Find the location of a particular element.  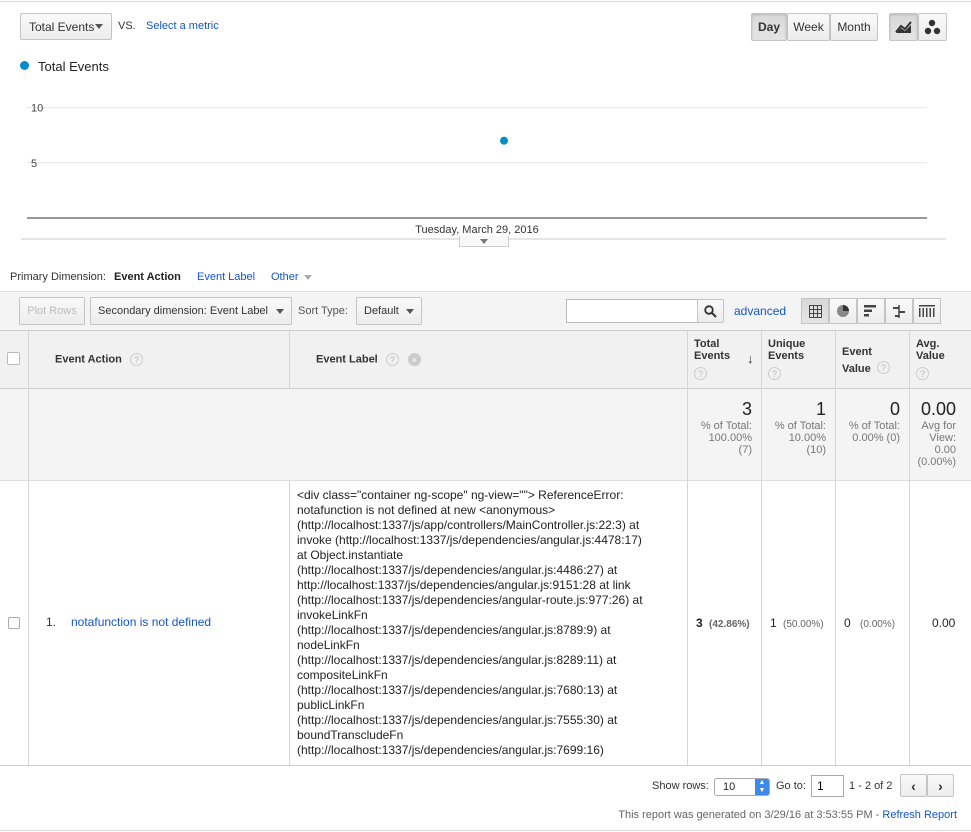

event-label-line: compositeLinkFn is located at coordinates (342, 675).